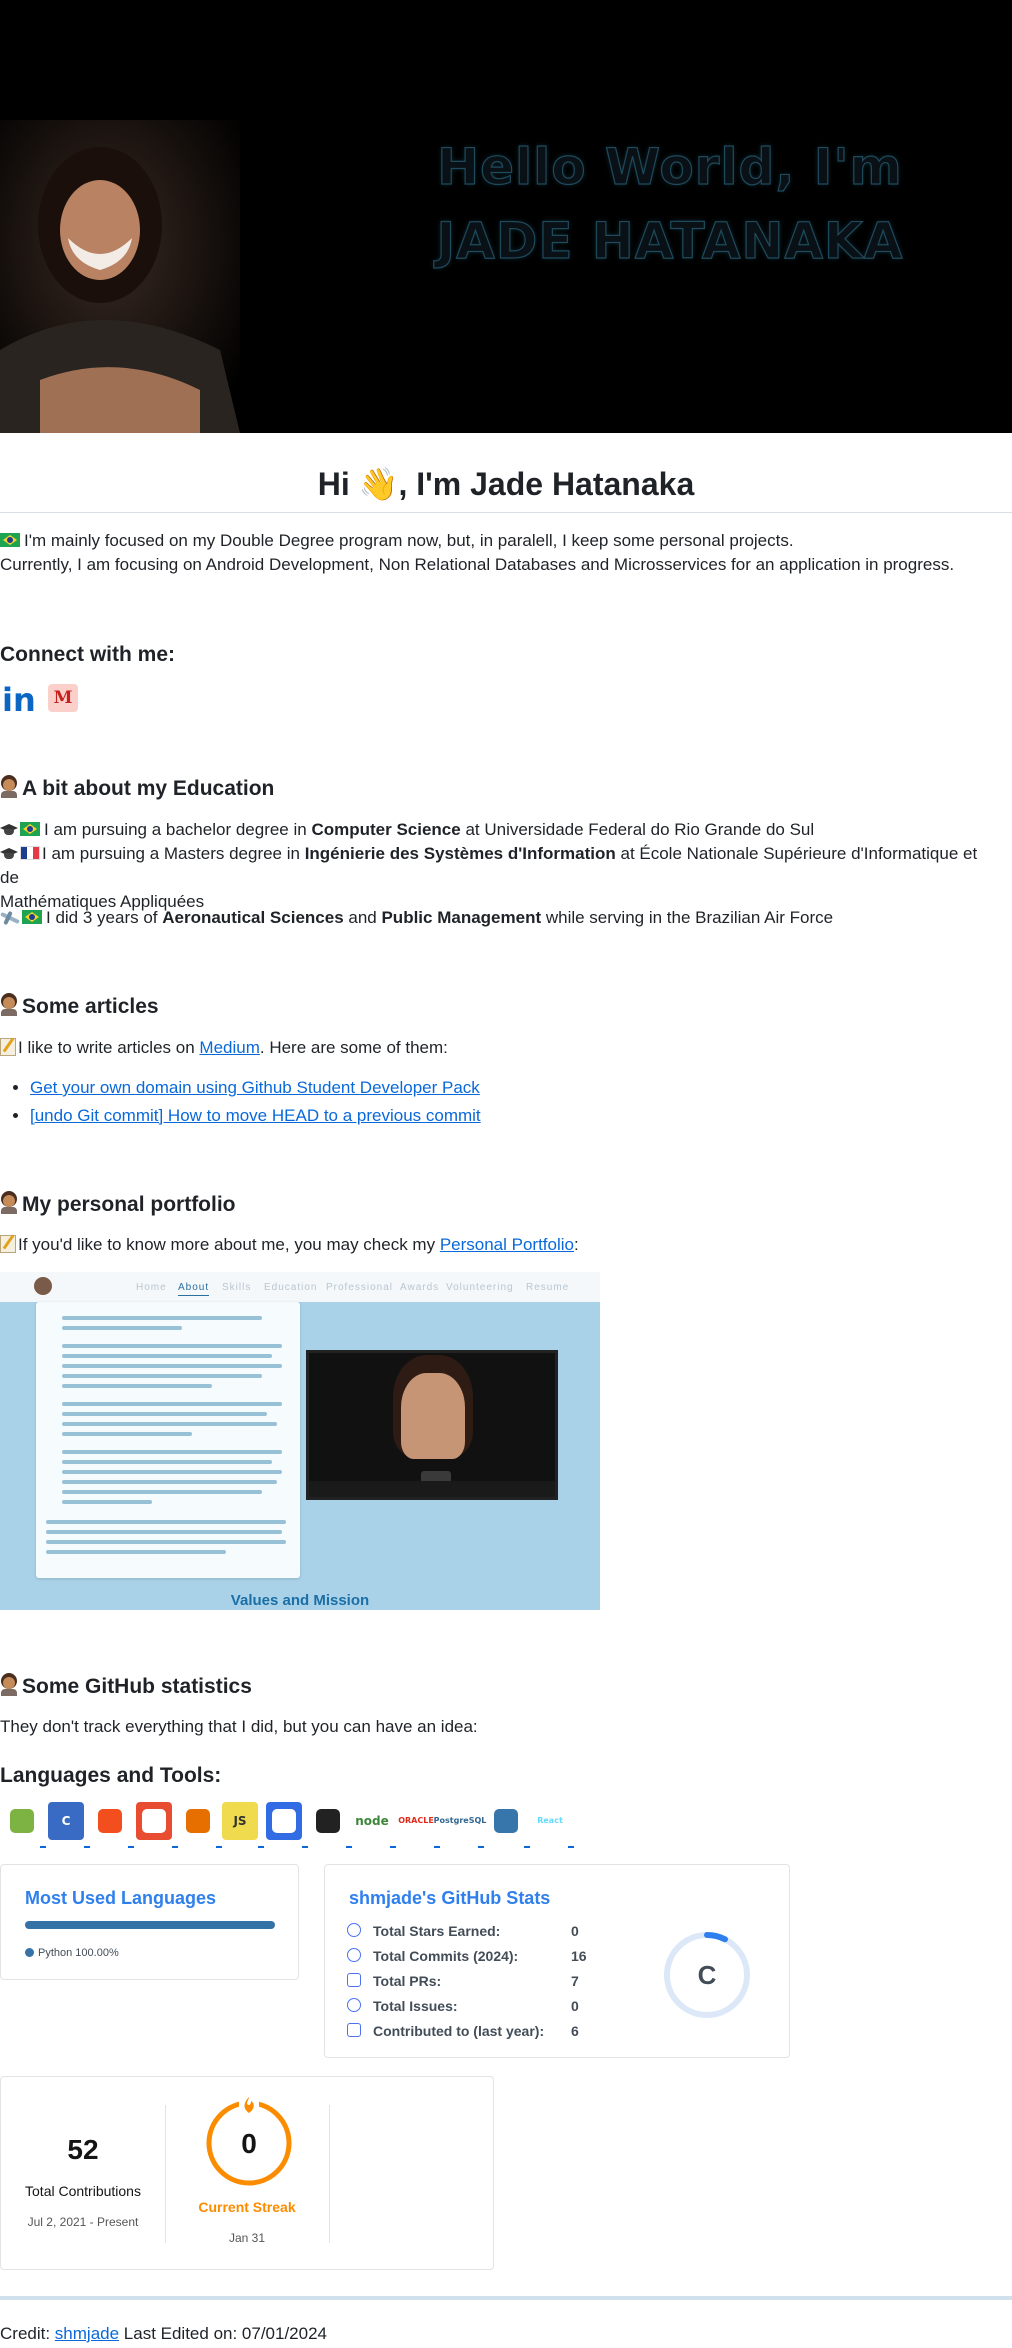 This screenshot has width=1012, height=2348. Describe the element at coordinates (394, 1981) in the screenshot. I see `stat-row: Total PRs:` at that location.